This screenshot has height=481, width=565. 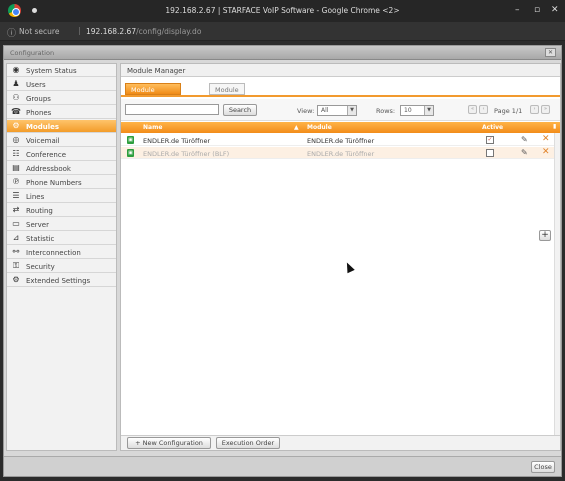 What do you see at coordinates (54, 182) in the screenshot?
I see `sidebar-item-label: Phone Numbers` at bounding box center [54, 182].